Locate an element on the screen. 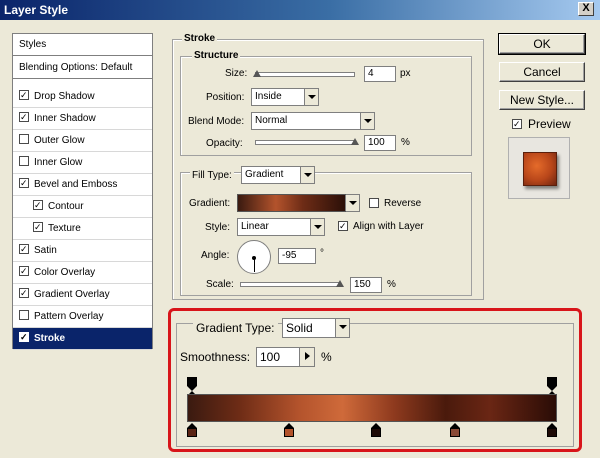 The height and width of the screenshot is (458, 600). window-title: Layer Style is located at coordinates (36, 10).